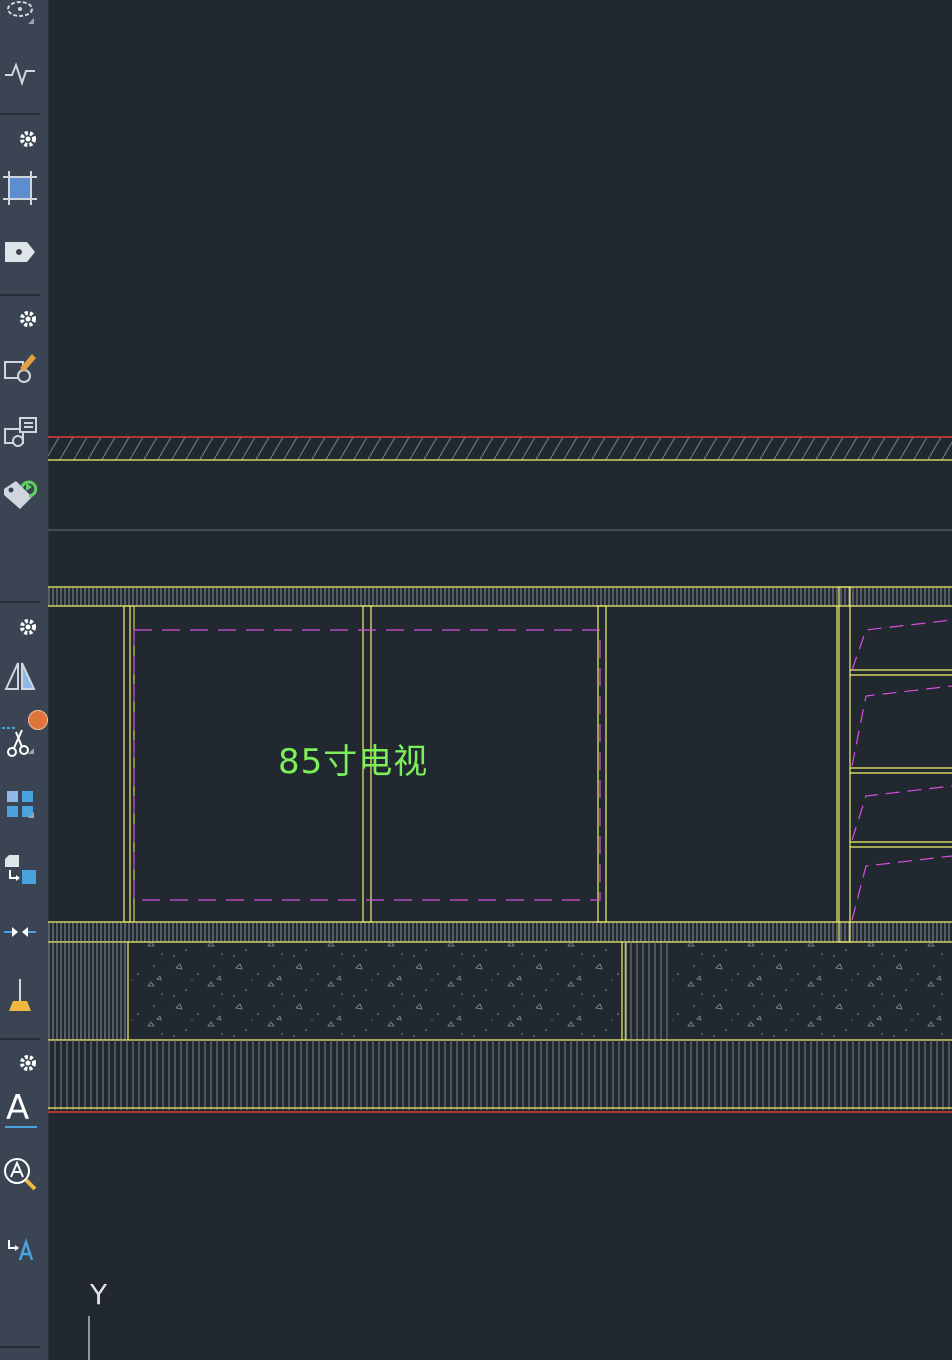 The width and height of the screenshot is (952, 1360). I want to click on text-icon-glyph: A, so click(18, 1108).